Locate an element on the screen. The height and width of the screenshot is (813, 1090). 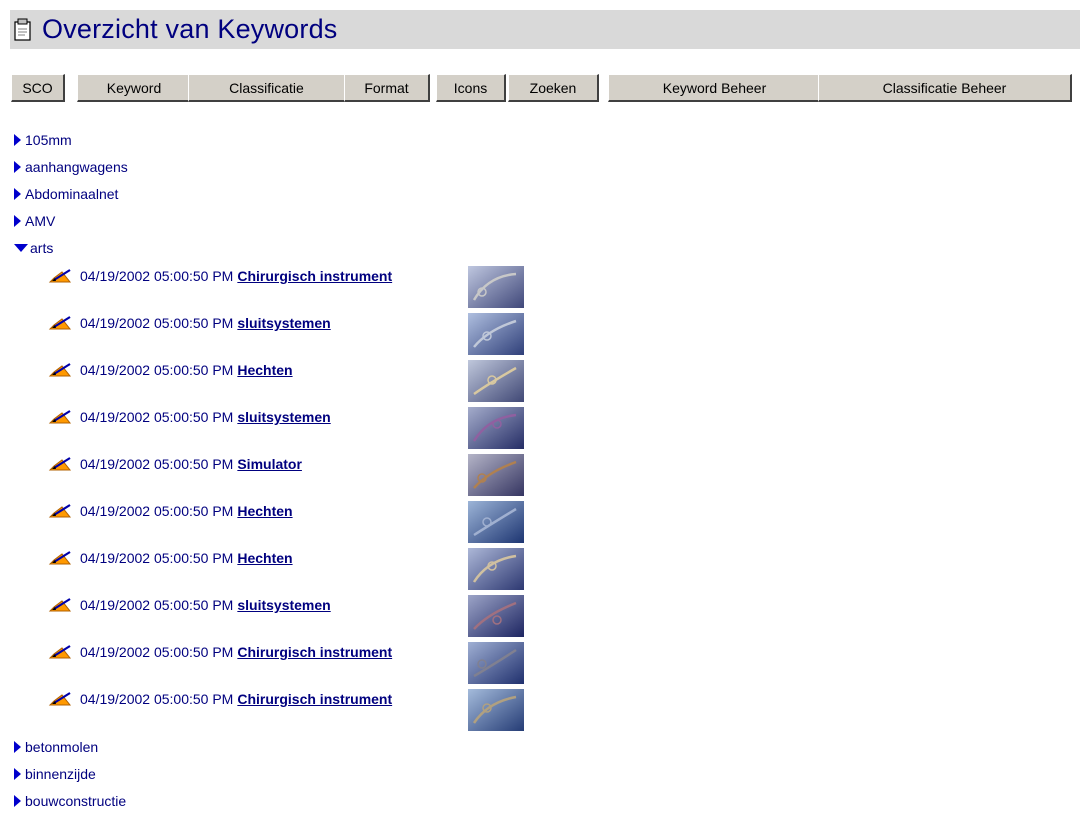
tree-node: aanhangwagens is located at coordinates (71, 167).